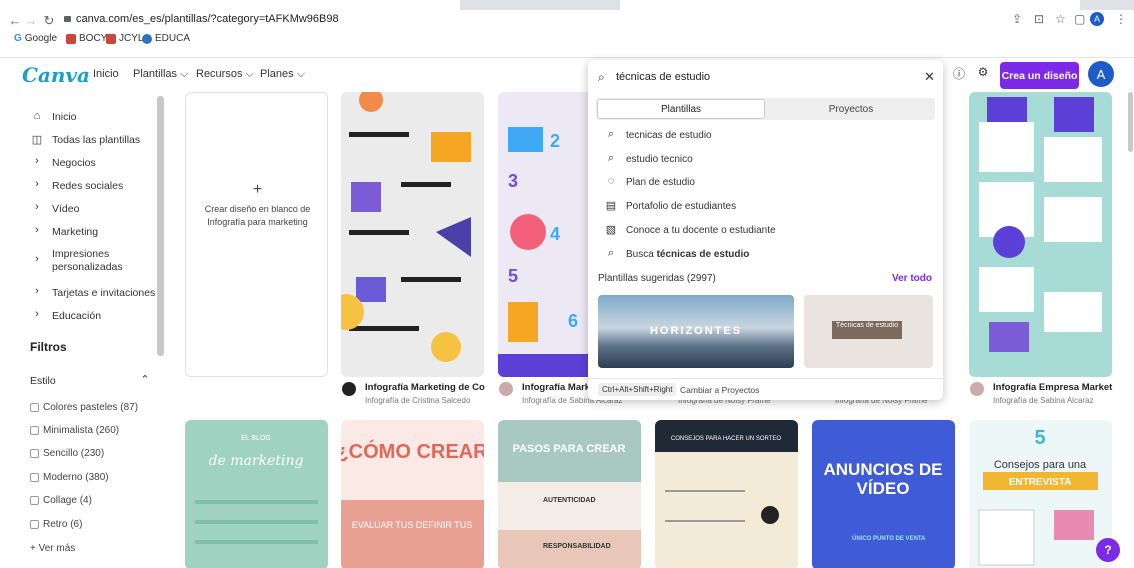  I want to click on home-icon: ⌂, so click(37, 116).